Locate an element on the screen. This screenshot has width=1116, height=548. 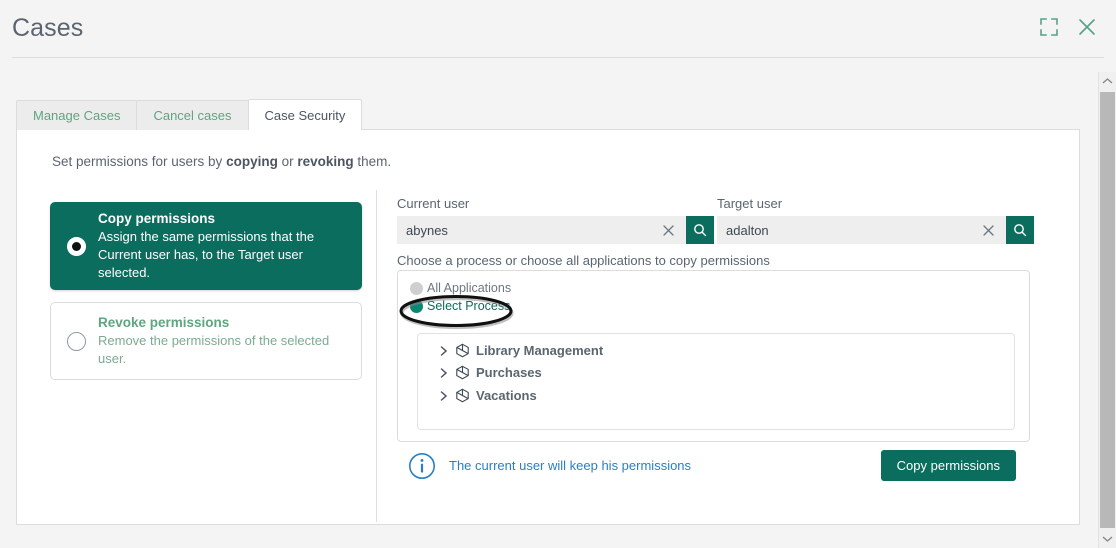
intro-bold-revoking: revoking is located at coordinates (325, 161).